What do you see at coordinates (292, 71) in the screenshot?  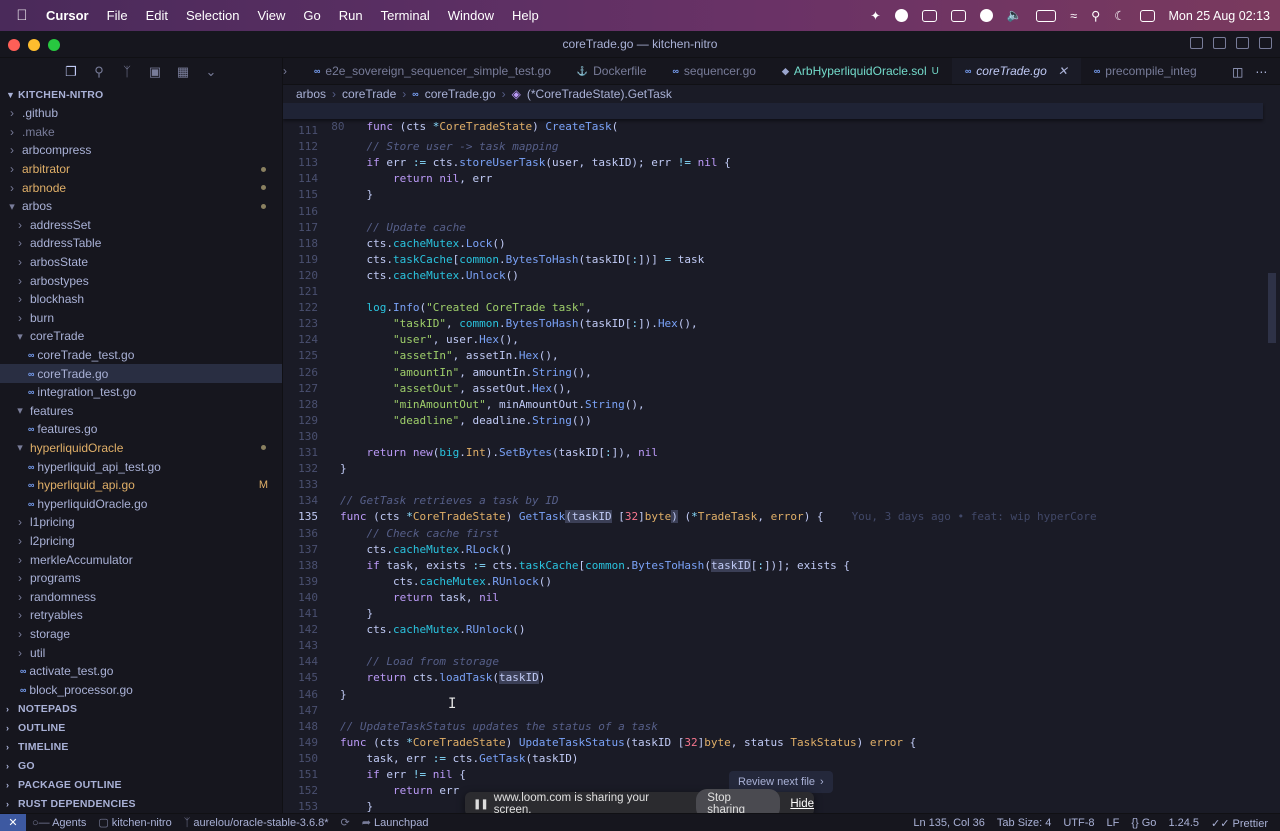 I see `tabs-scroll-left-icon: ›` at bounding box center [292, 71].